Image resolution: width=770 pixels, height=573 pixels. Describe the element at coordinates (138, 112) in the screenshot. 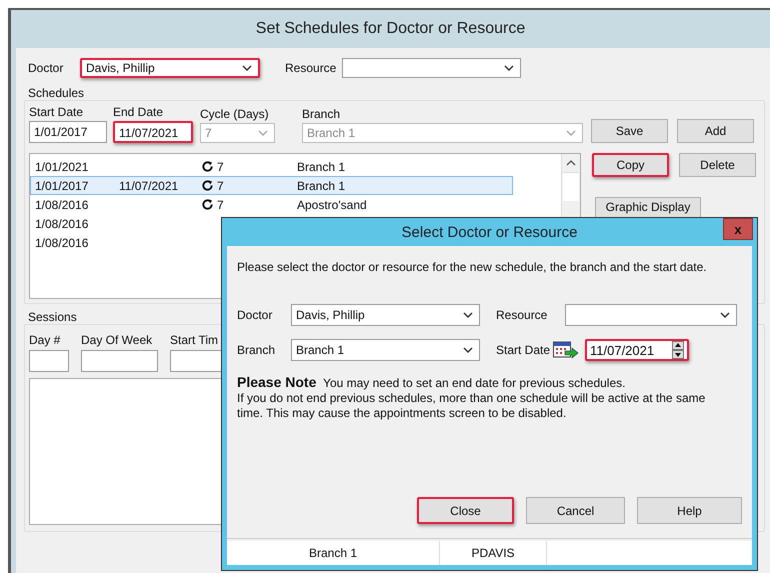

I see `field-label: End Date` at that location.